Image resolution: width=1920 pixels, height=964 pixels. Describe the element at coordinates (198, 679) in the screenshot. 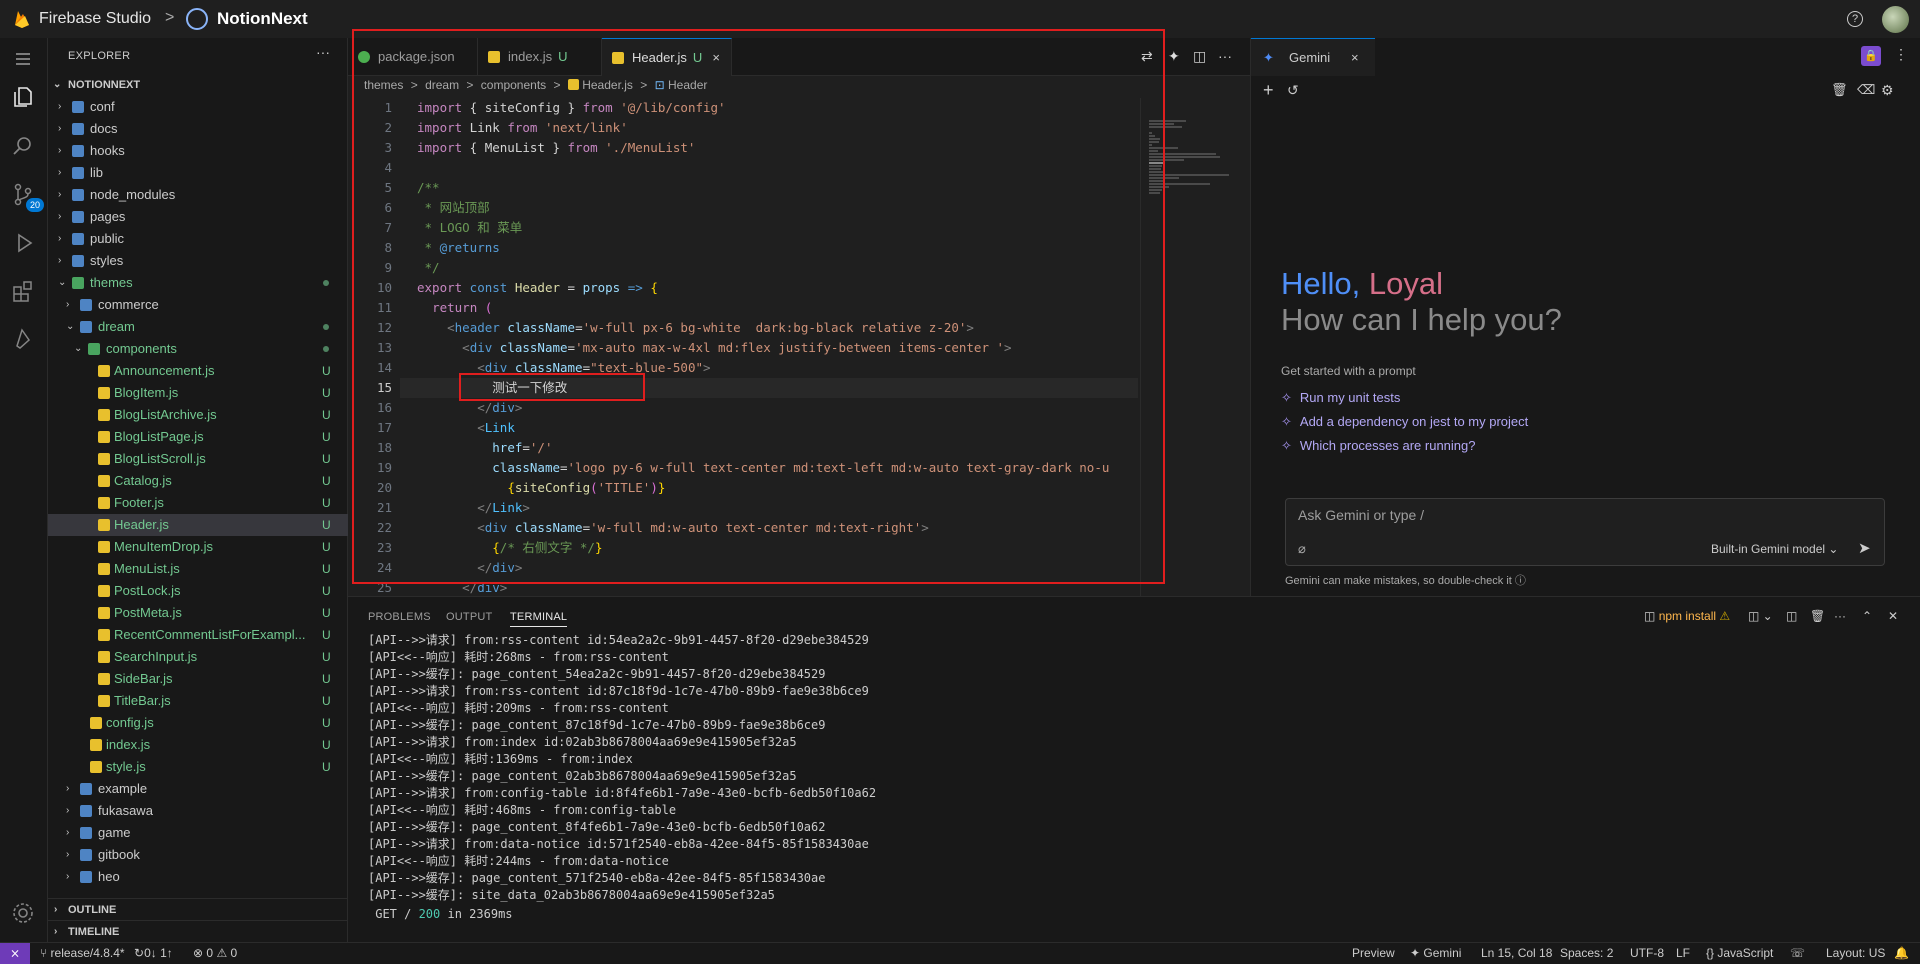

I see `file-item: SideBar.js U` at that location.